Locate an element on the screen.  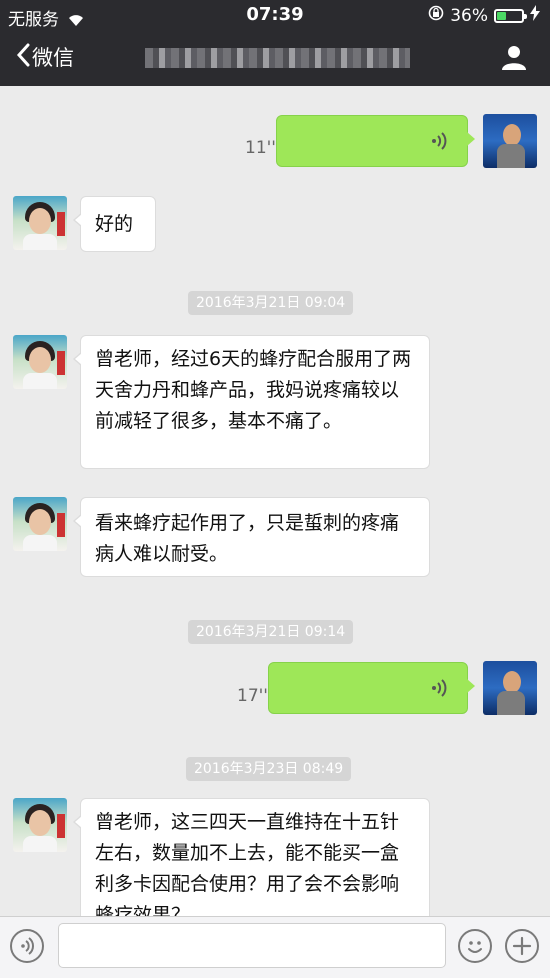
message-text: 好的 is located at coordinates (114, 224).